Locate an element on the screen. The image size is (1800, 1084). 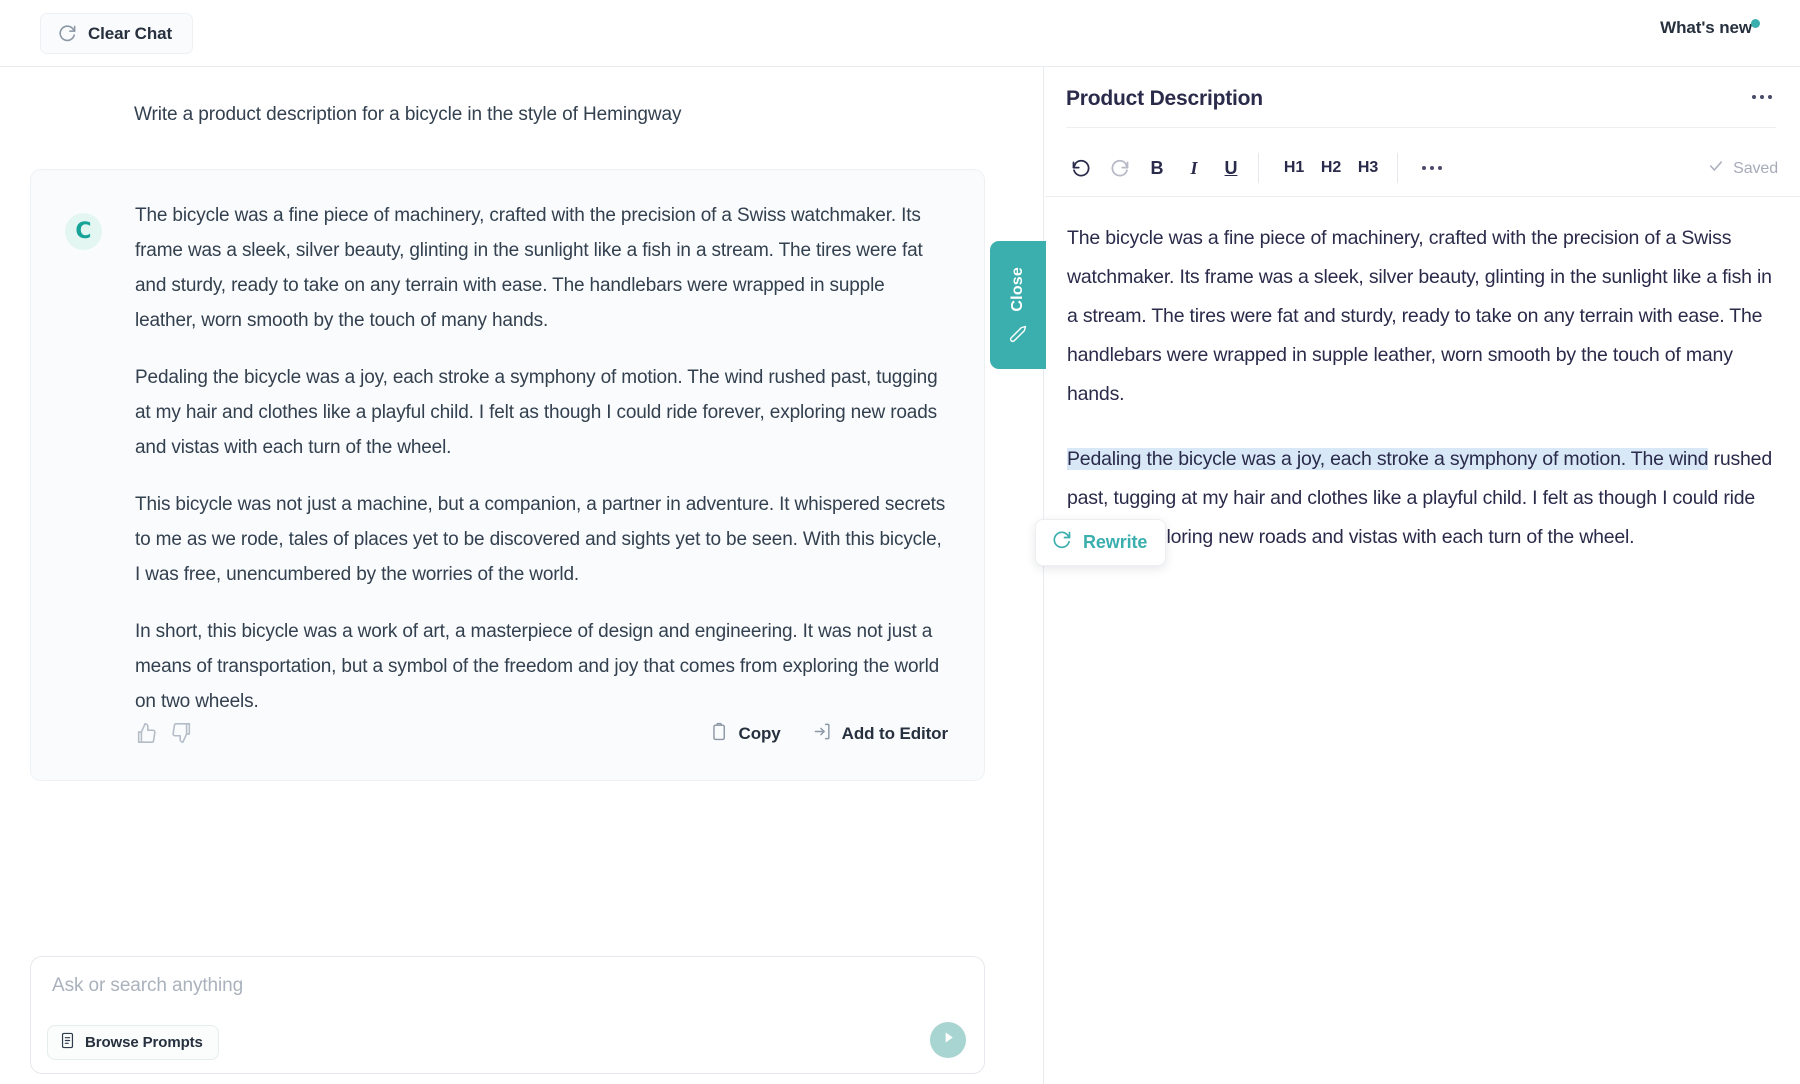
clear-chat-label: Clear Chat is located at coordinates (130, 33).